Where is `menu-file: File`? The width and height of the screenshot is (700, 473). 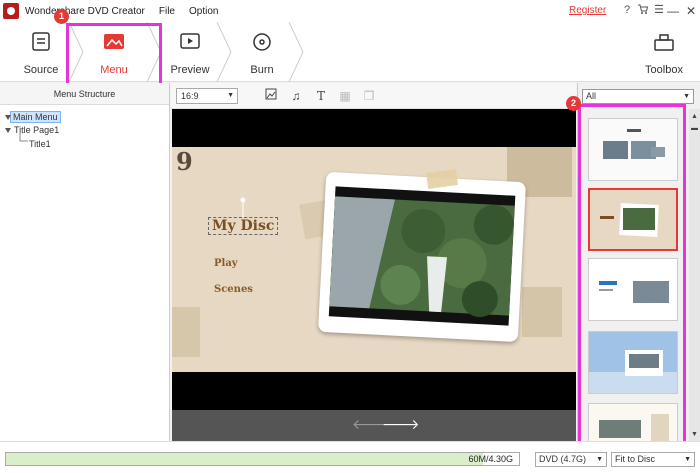 menu-file: File is located at coordinates (167, 11).